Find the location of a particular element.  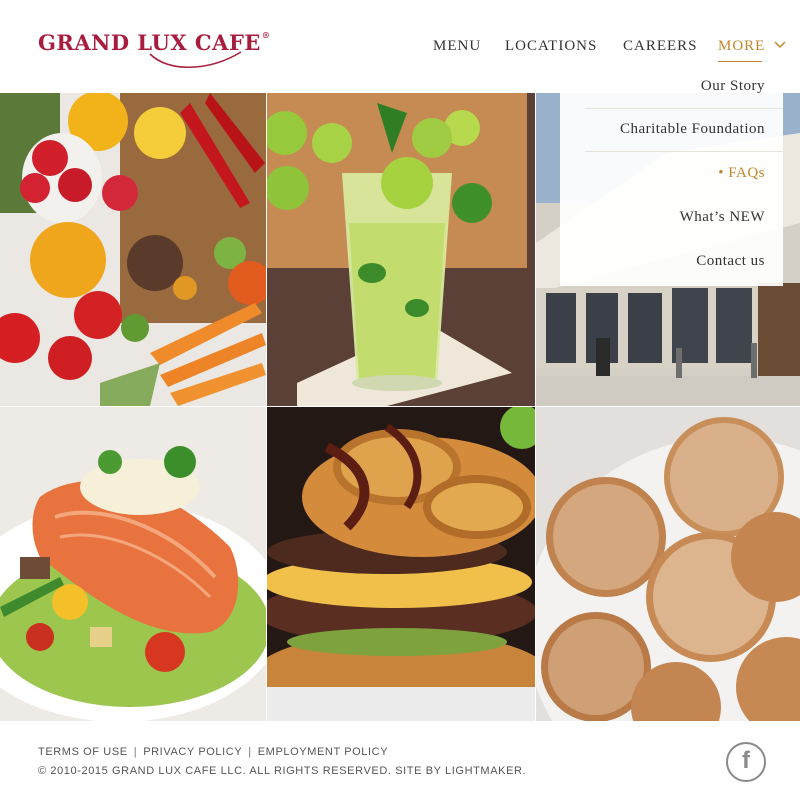

facebook-link: f is located at coordinates (746, 762).